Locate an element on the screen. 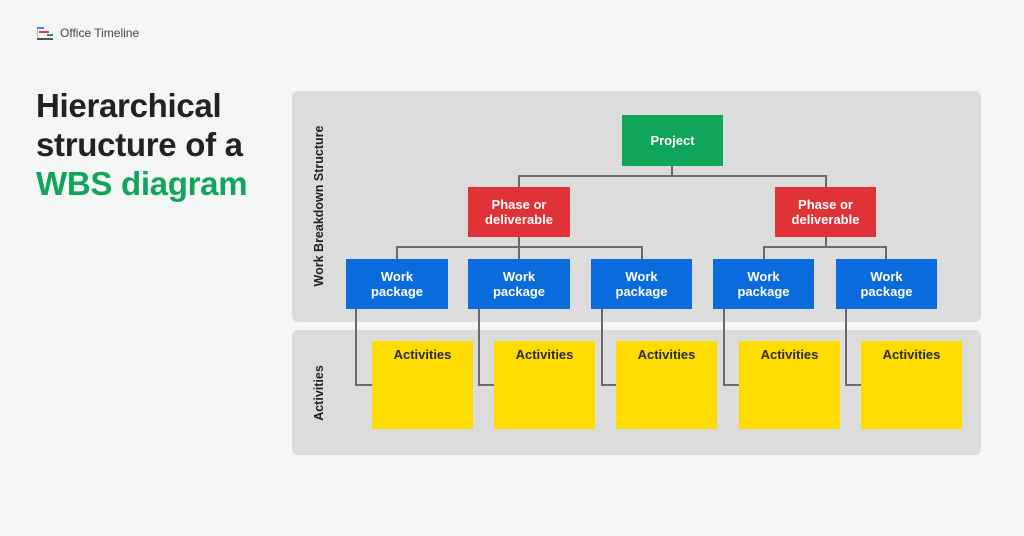 Image resolution: width=1024 pixels, height=536 pixels. title-line-2: structure of a is located at coordinates (139, 144).